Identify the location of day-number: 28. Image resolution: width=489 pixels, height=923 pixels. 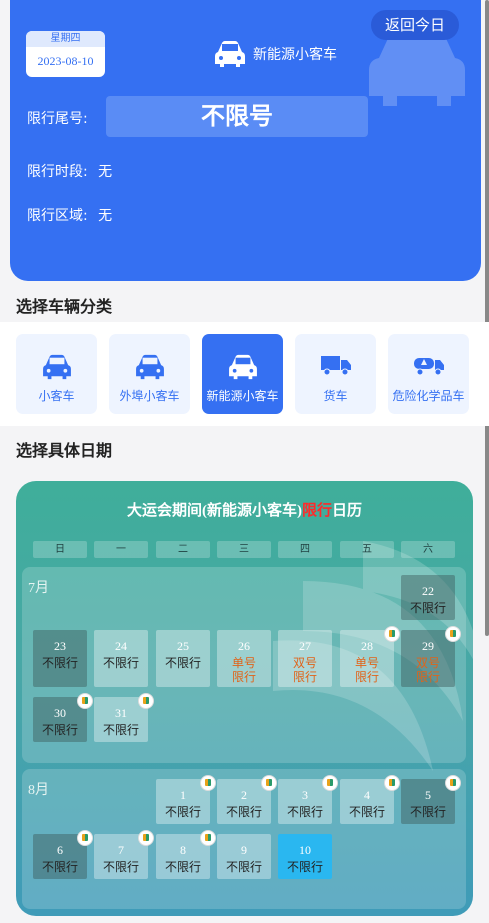
(367, 646).